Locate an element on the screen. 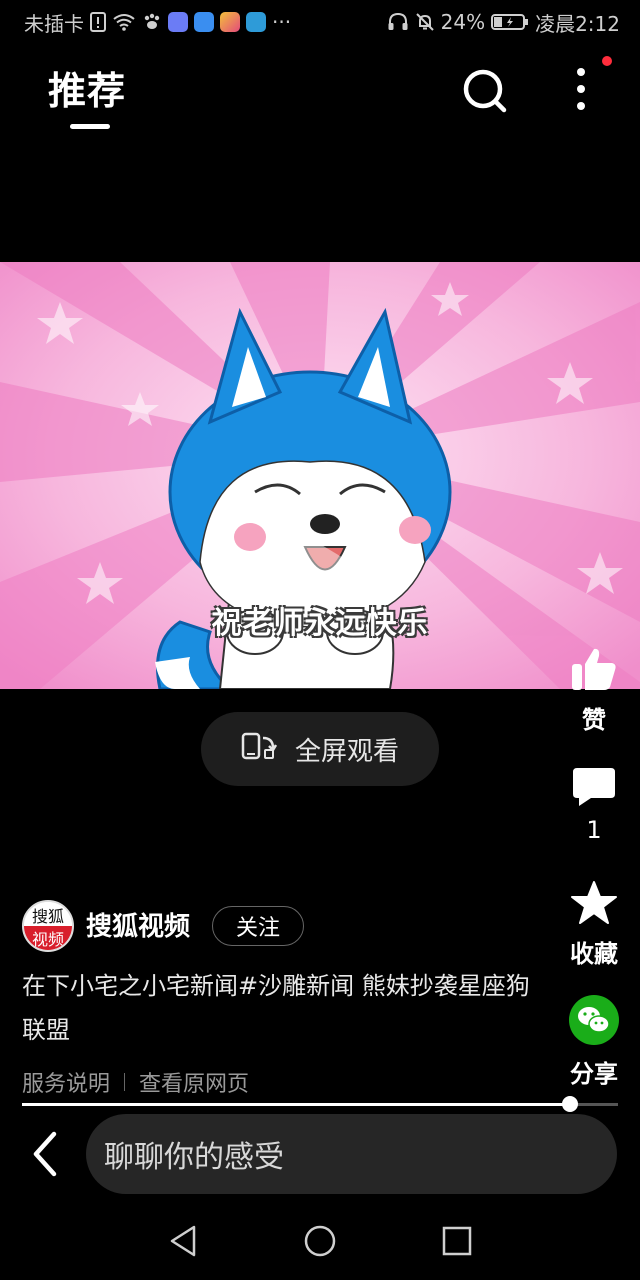 The height and width of the screenshot is (1280, 640). progress-fill is located at coordinates (296, 1104).